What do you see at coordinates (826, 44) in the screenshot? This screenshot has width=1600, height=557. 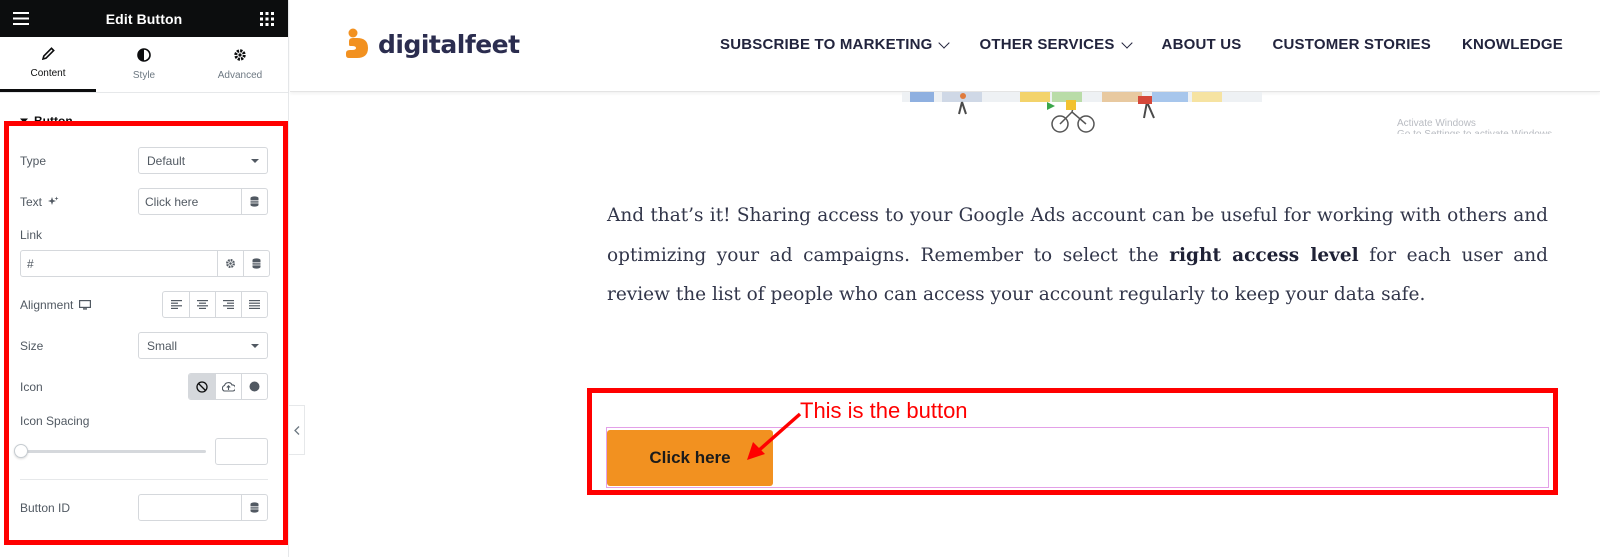 I see `nav-item-label: SUBSCRIBE TO MARKETING` at bounding box center [826, 44].